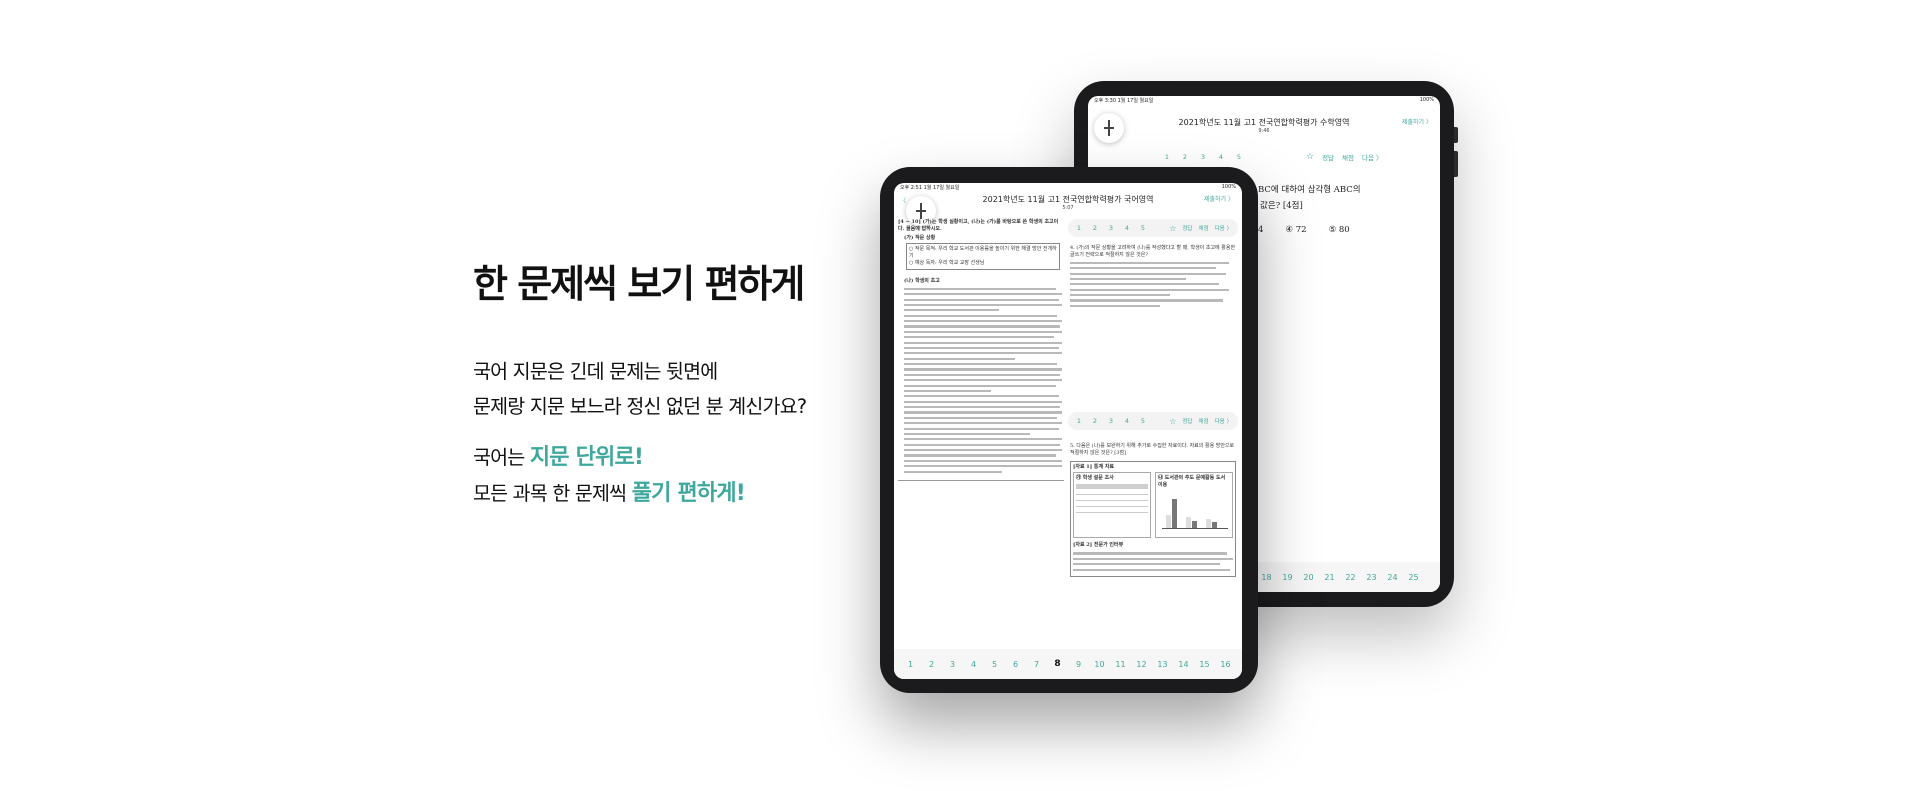  Describe the element at coordinates (1308, 577) in the screenshot. I see `question-number: 20` at that location.